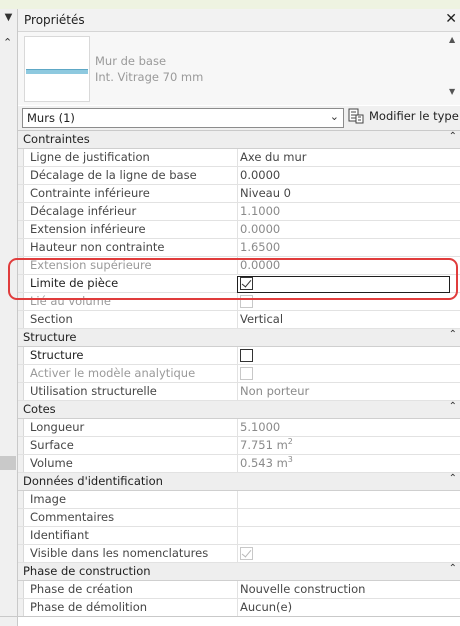 The image size is (460, 626). What do you see at coordinates (239, 212) in the screenshot?
I see `property-row: Décalage inférieur 1.1000` at bounding box center [239, 212].